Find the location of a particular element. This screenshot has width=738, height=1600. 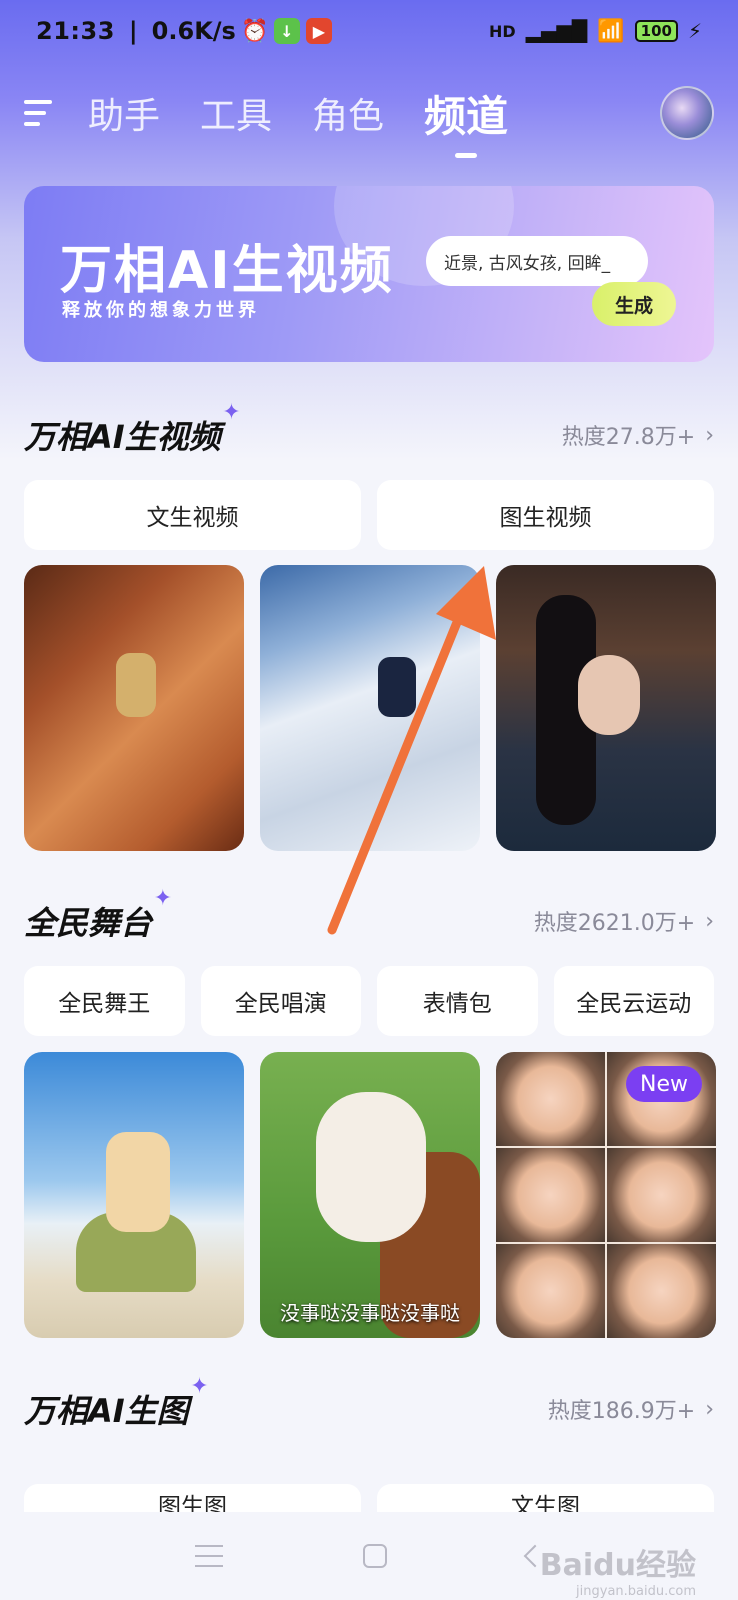

avatar is located at coordinates (687, 113).